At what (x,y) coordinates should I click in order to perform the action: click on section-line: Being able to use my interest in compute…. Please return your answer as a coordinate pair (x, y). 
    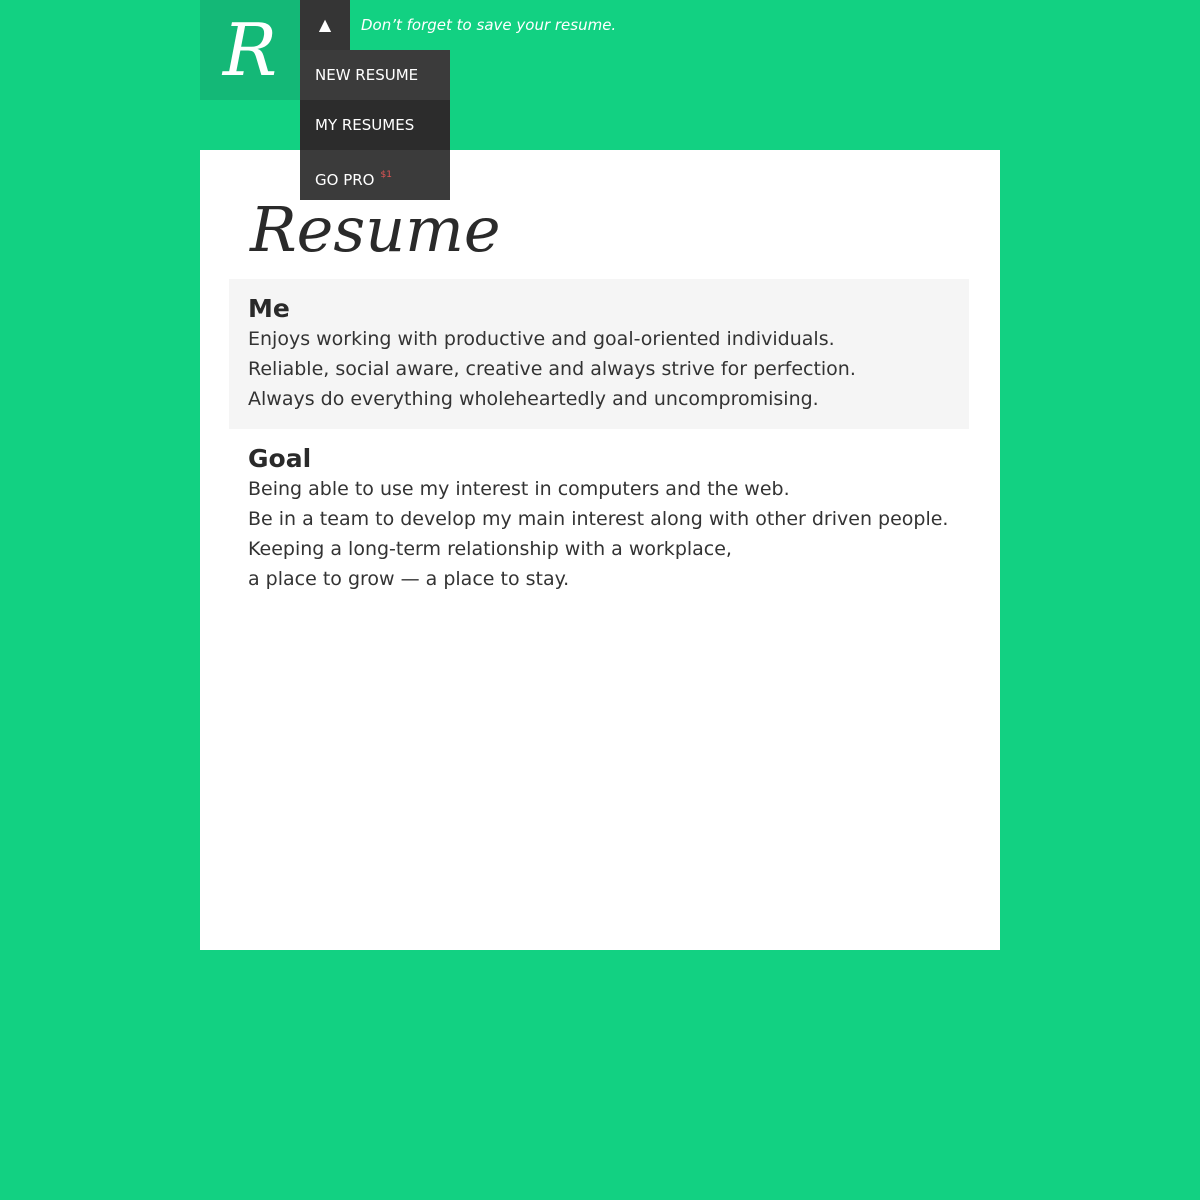
    Looking at the image, I should click on (599, 489).